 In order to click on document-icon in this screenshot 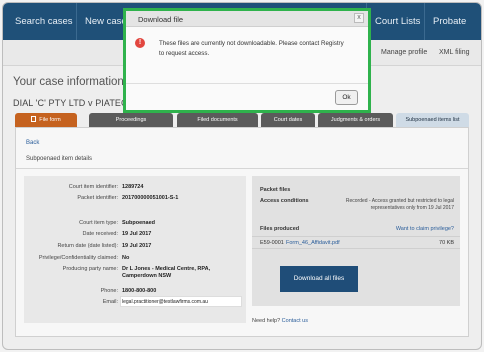, I will do `click(34, 119)`.